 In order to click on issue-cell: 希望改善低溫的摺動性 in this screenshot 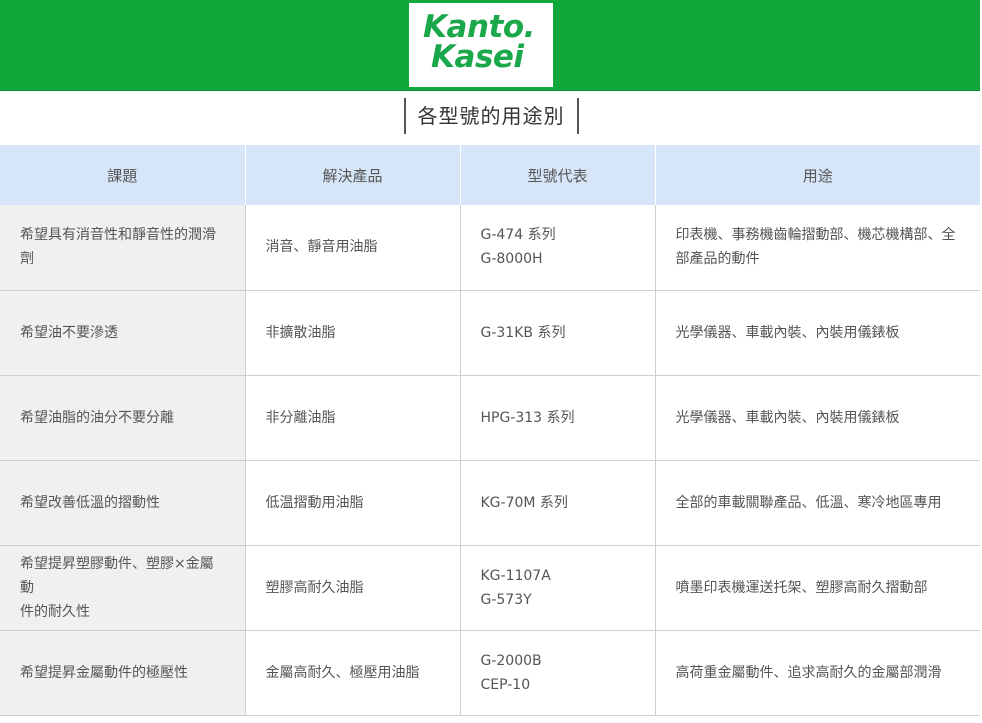, I will do `click(123, 503)`.